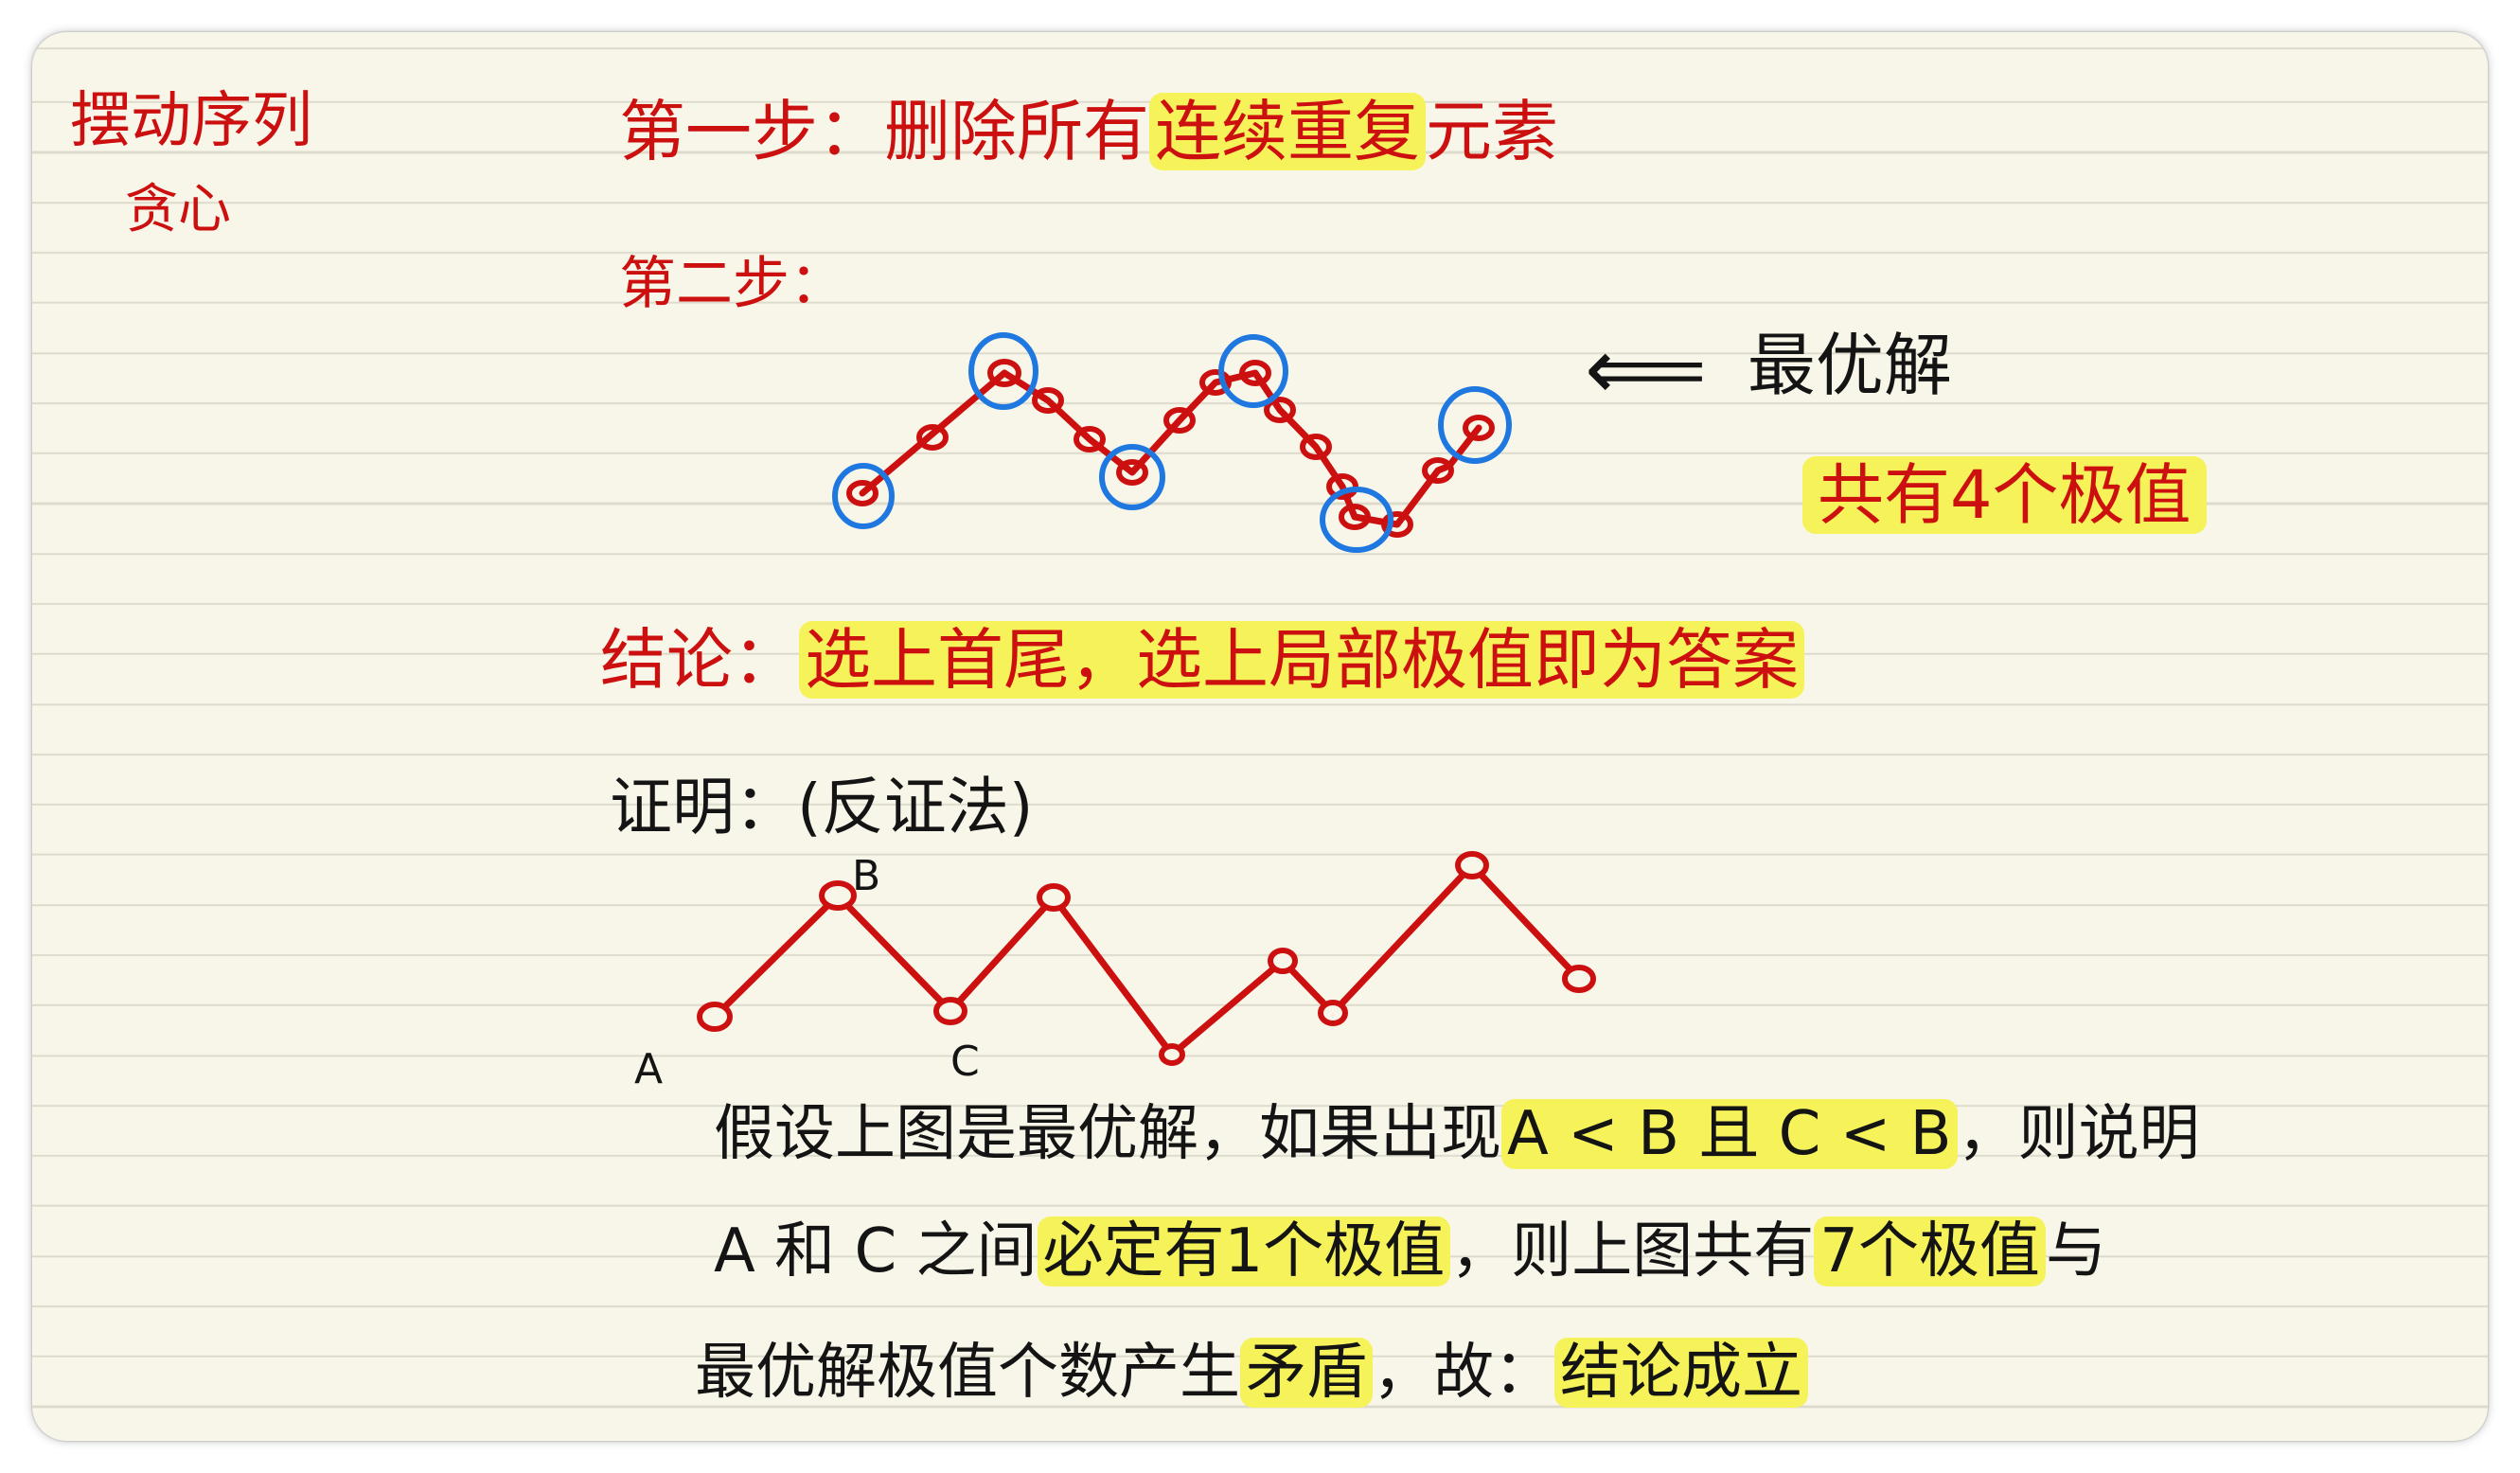 This screenshot has height=1473, width=2520. What do you see at coordinates (1172, 442) in the screenshot?
I see `wiggle-sequence-diagram` at bounding box center [1172, 442].